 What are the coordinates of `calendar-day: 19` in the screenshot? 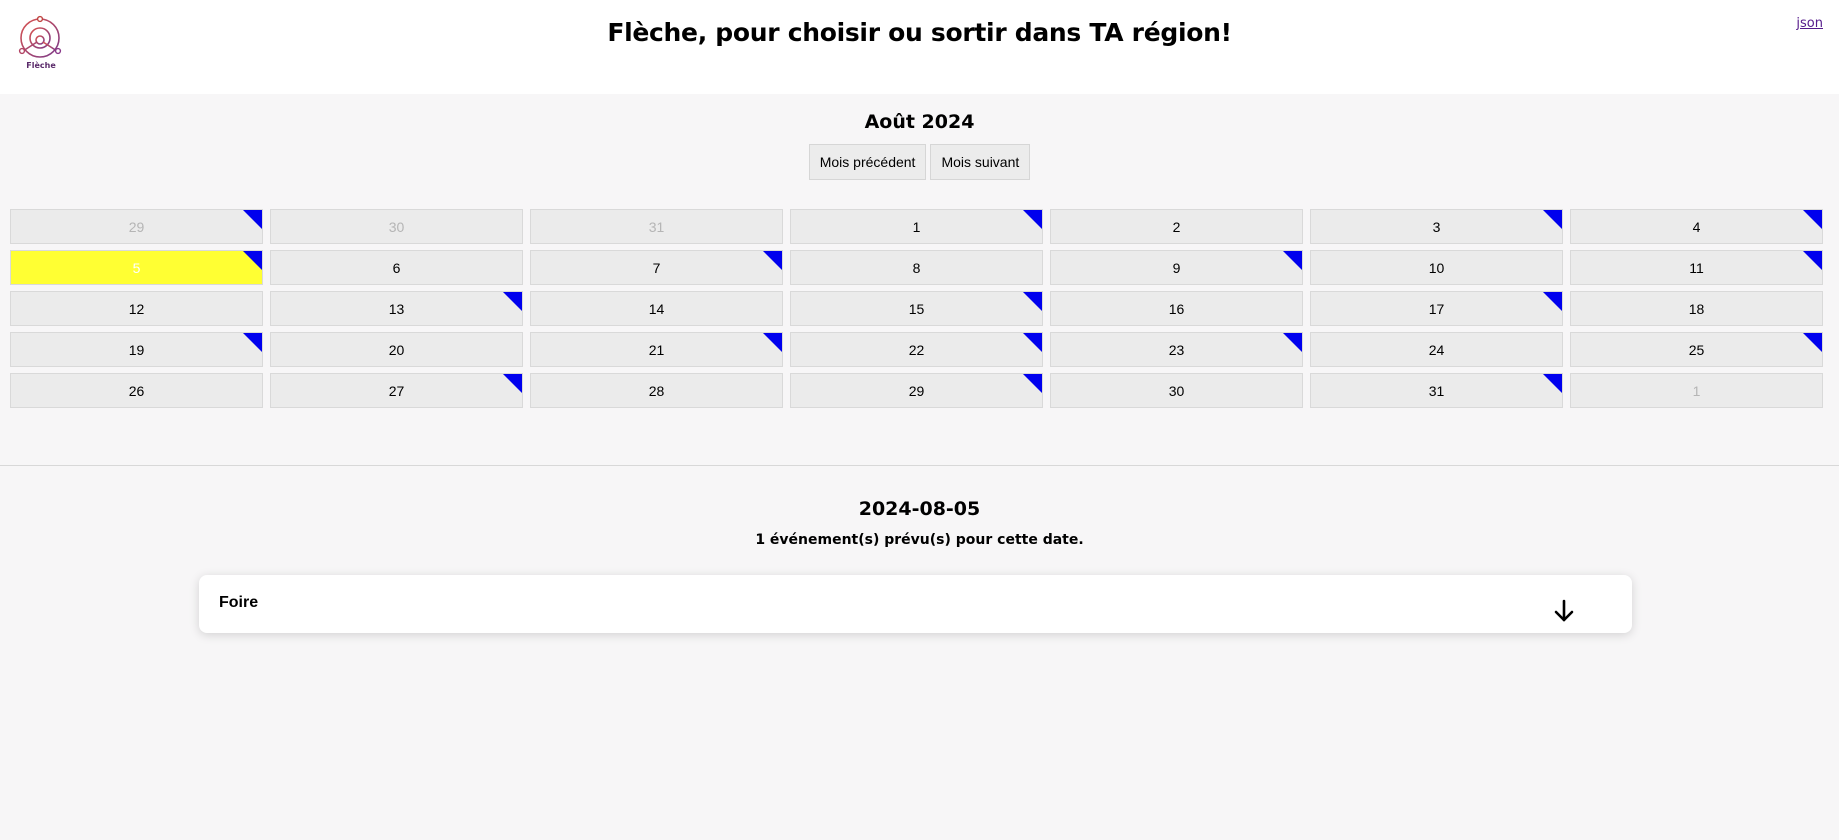 It's located at (136, 349).